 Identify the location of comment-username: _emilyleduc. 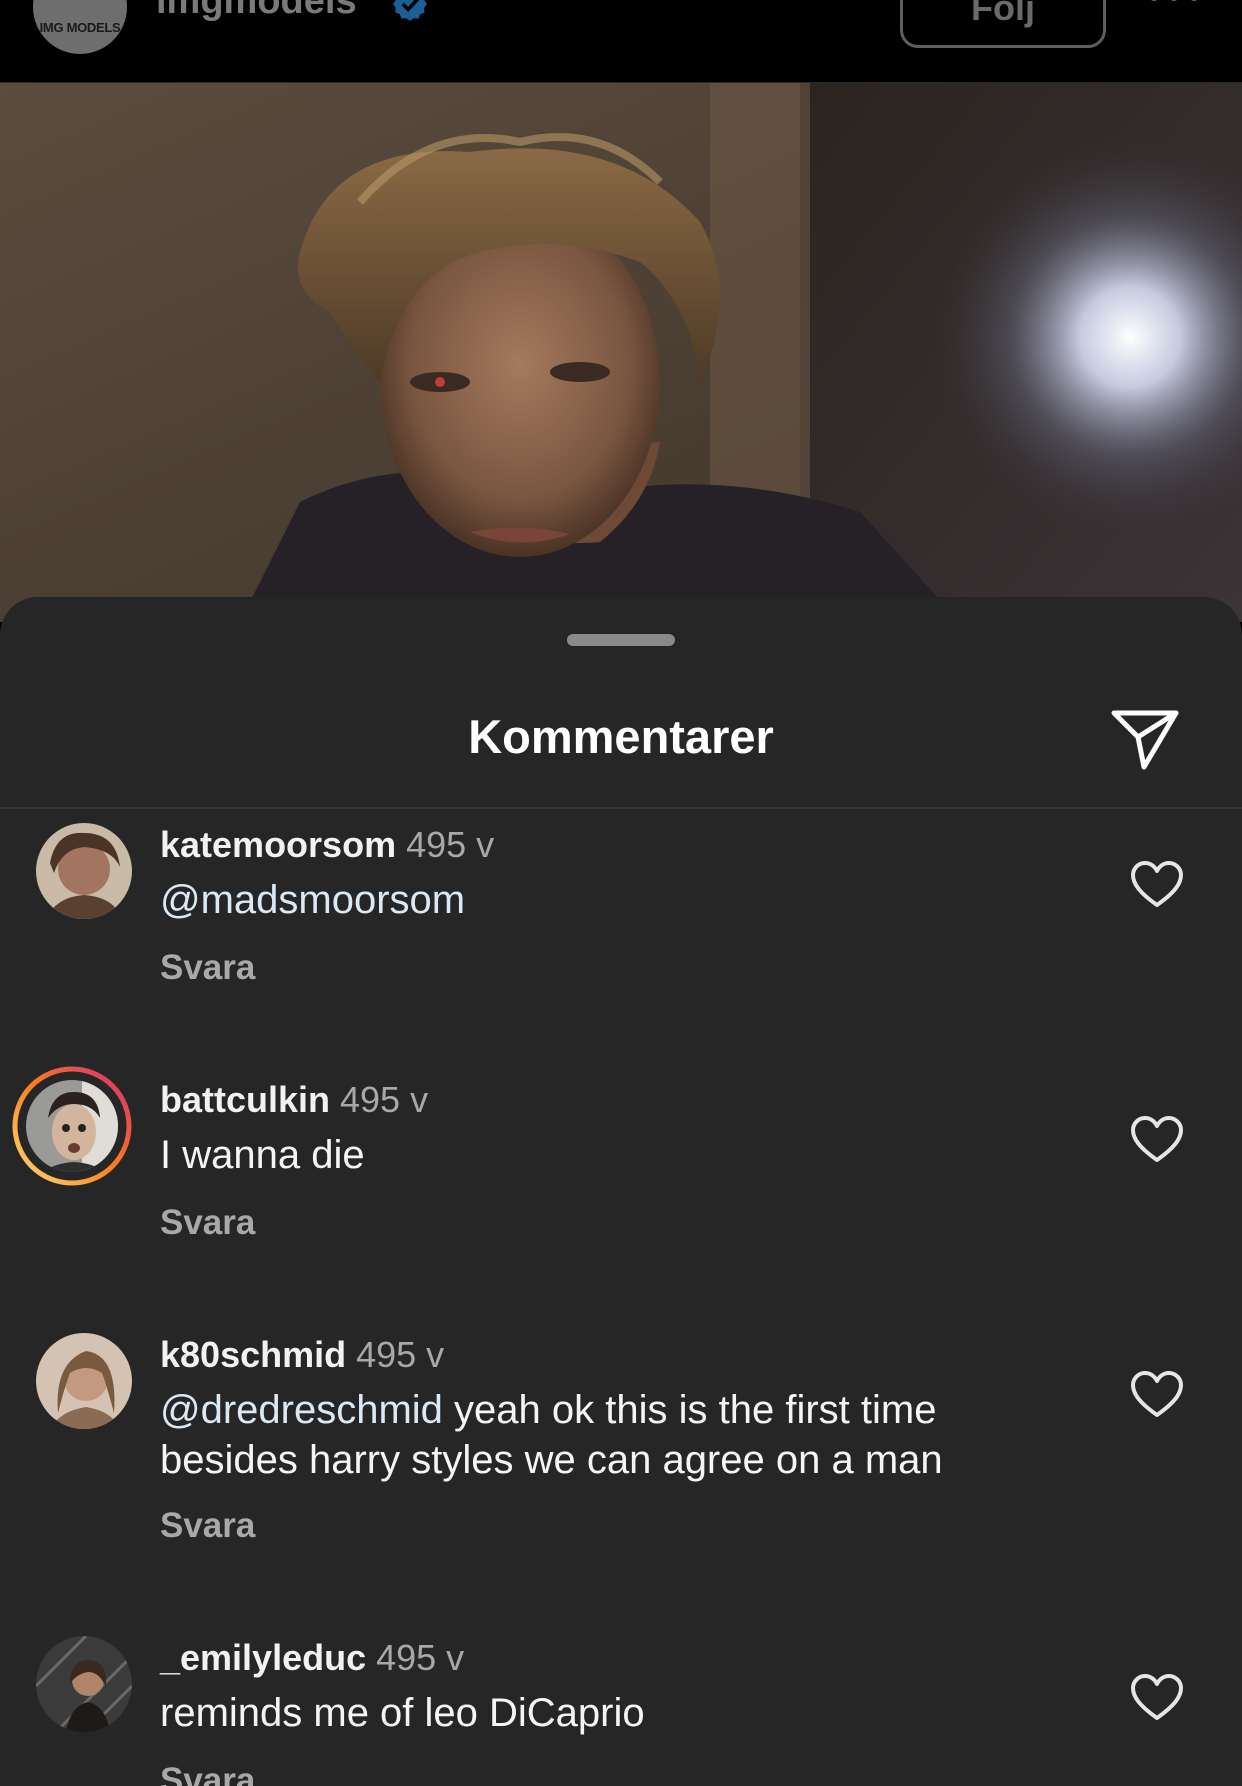
(263, 1657).